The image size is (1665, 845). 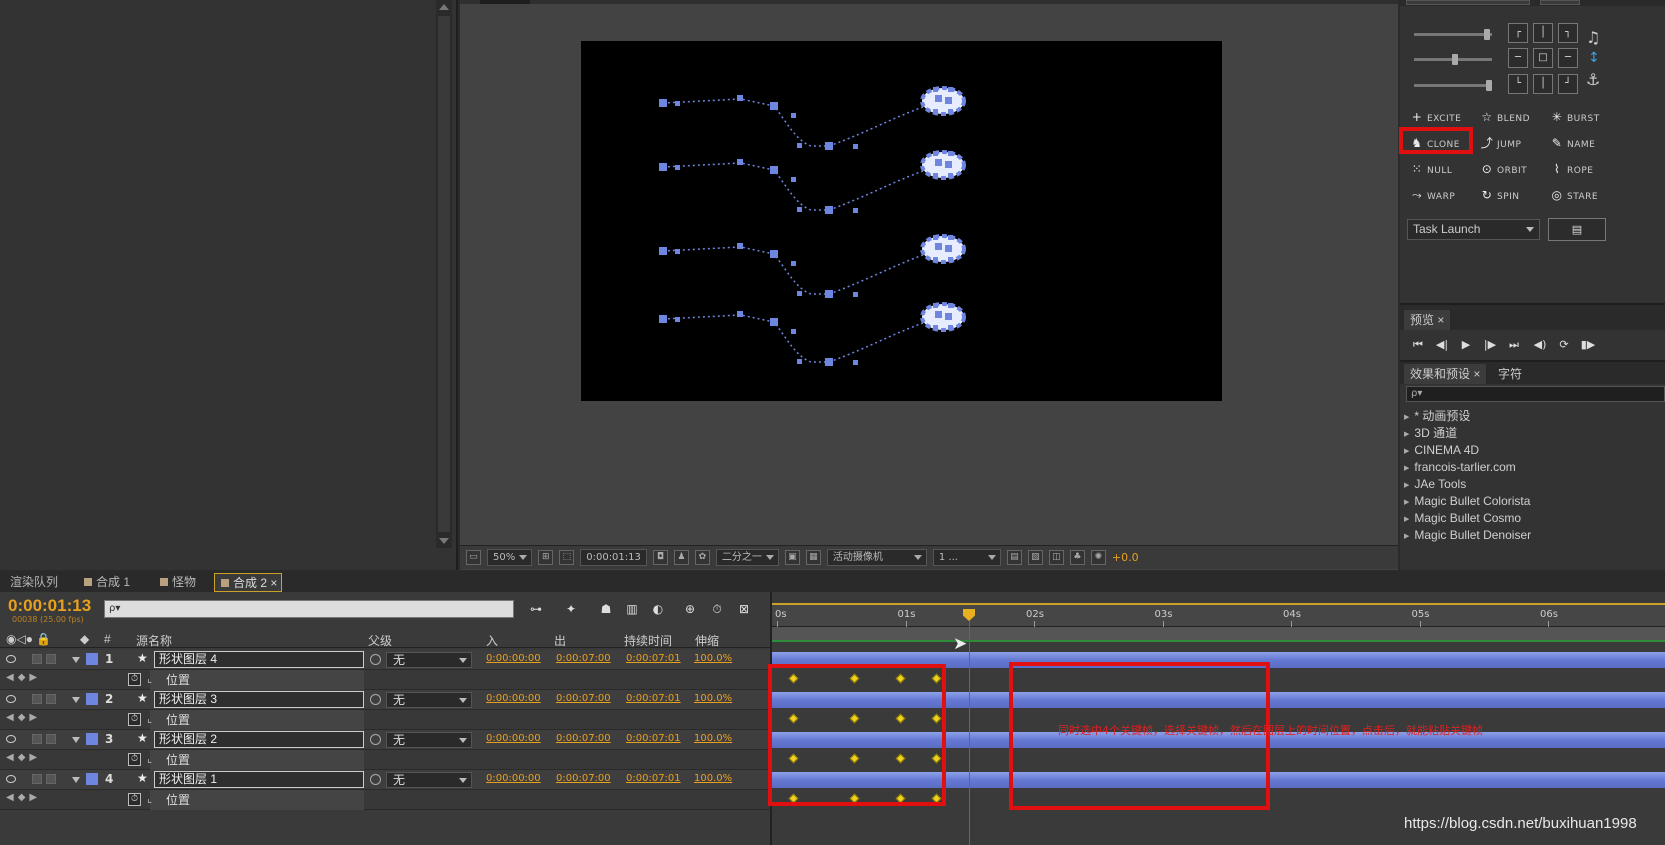 I want to click on flowchart-icon: ♣, so click(x=1077, y=557).